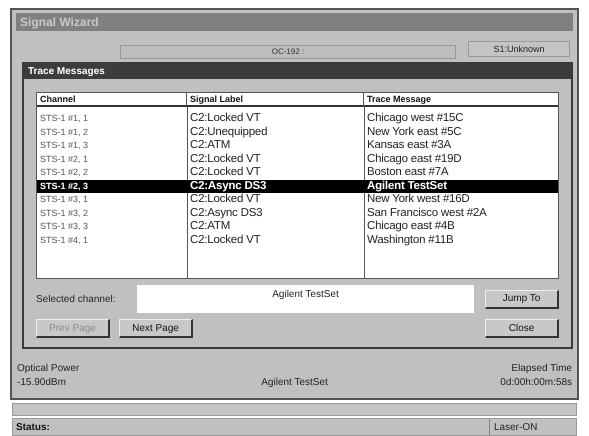 The image size is (589, 436). What do you see at coordinates (414, 132) in the screenshot?
I see `table-cell-text: New York east #5C` at bounding box center [414, 132].